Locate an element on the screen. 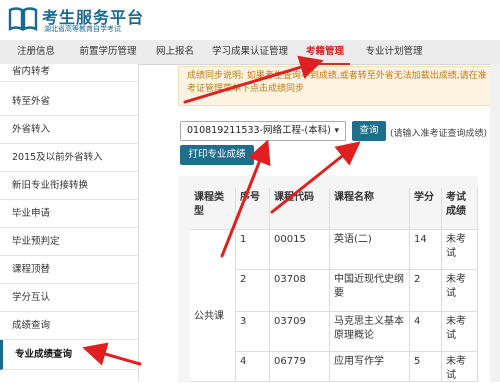  table-cell-no: 4 is located at coordinates (253, 367).